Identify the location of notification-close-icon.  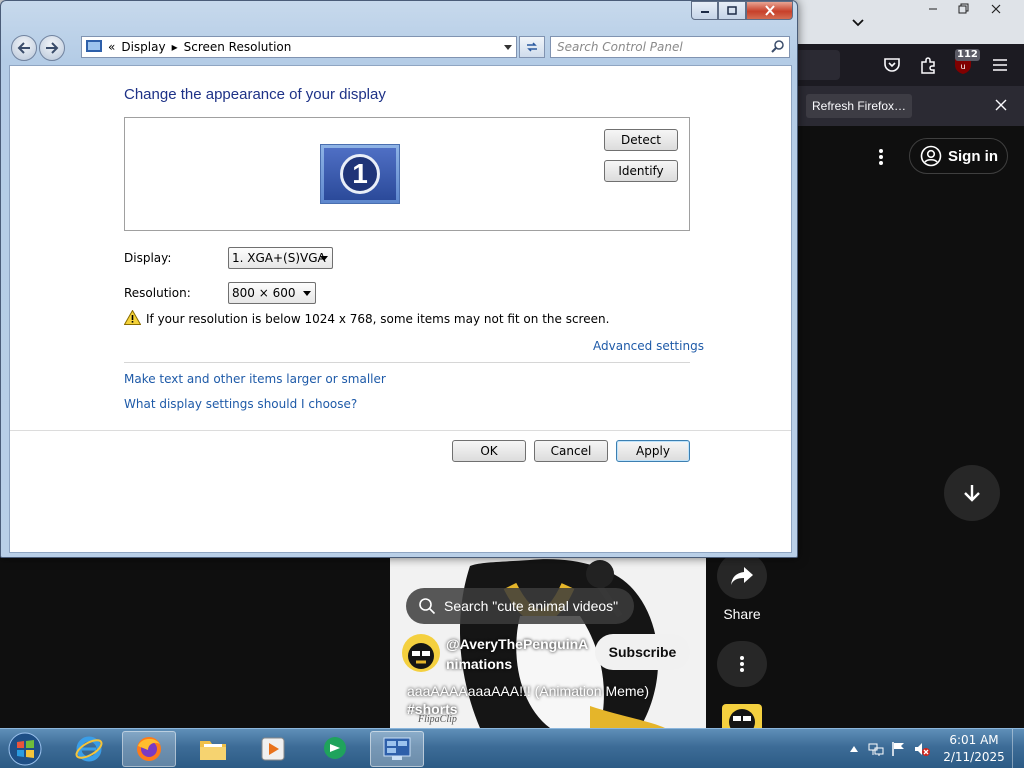
(1001, 105).